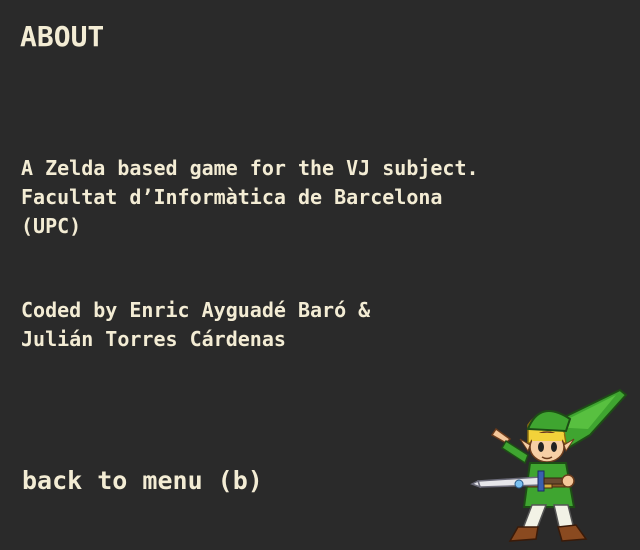 The width and height of the screenshot is (640, 550). What do you see at coordinates (232, 197) in the screenshot?
I see `description-line-2: Facultat d’Informàtica de Barcelona` at bounding box center [232, 197].